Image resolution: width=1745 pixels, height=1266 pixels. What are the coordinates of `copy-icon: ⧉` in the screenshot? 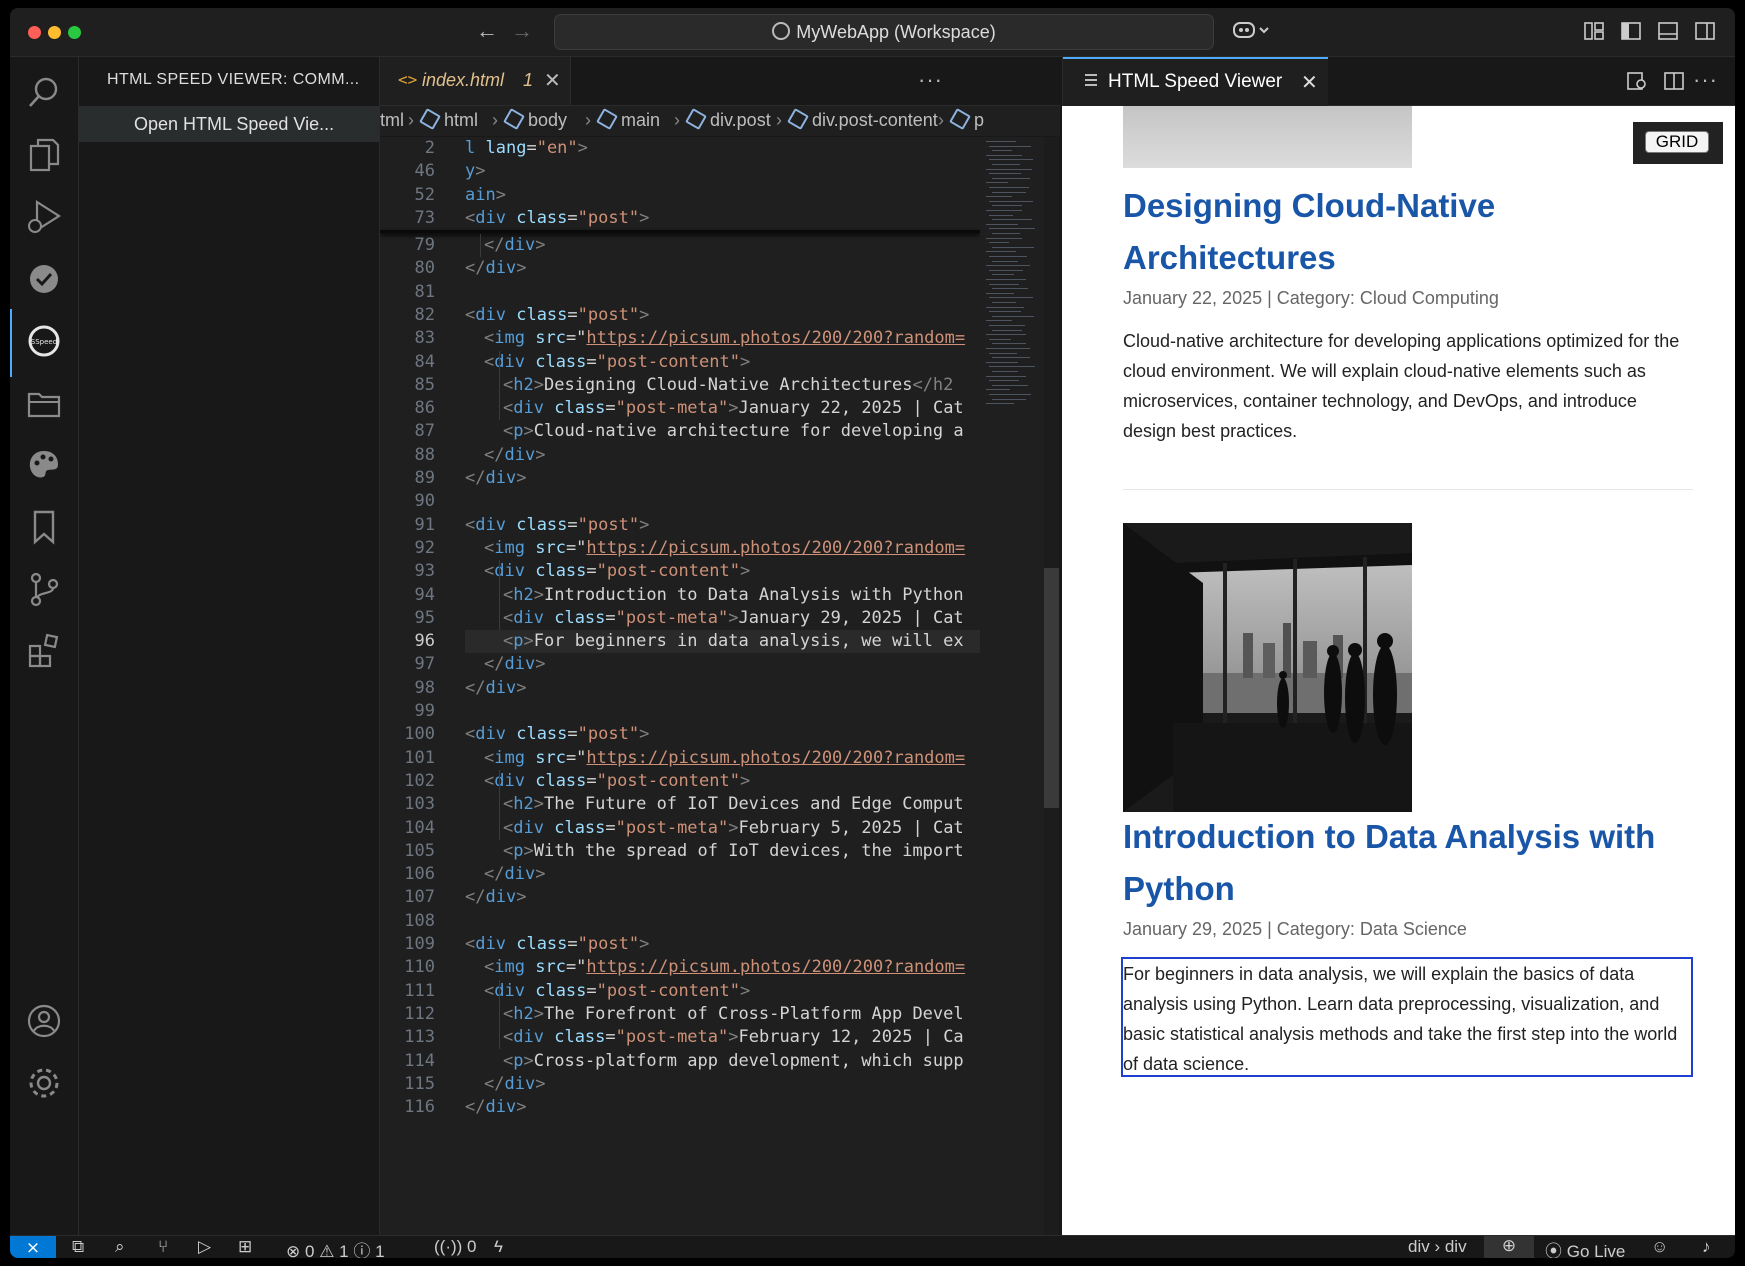 It's located at (78, 1247).